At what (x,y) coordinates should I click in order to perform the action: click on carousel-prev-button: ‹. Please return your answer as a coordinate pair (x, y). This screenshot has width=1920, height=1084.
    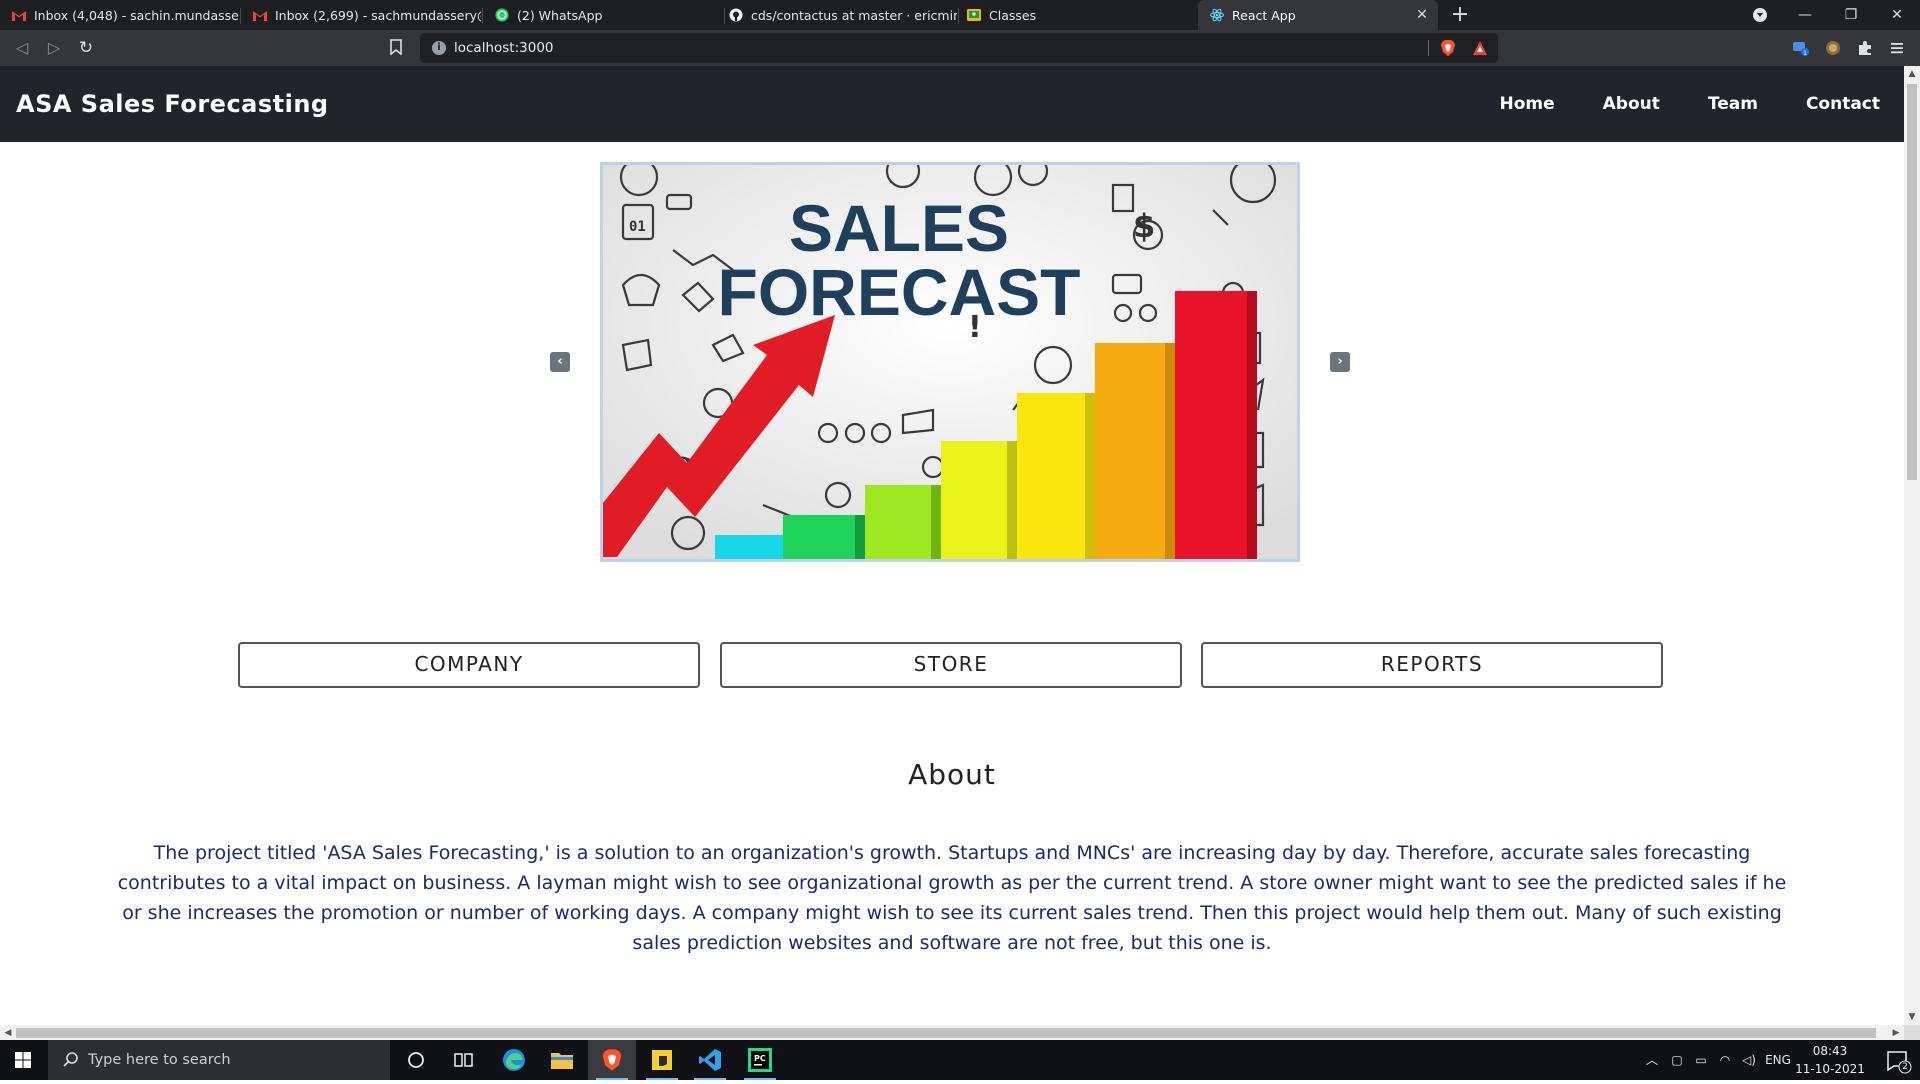
    Looking at the image, I should click on (560, 362).